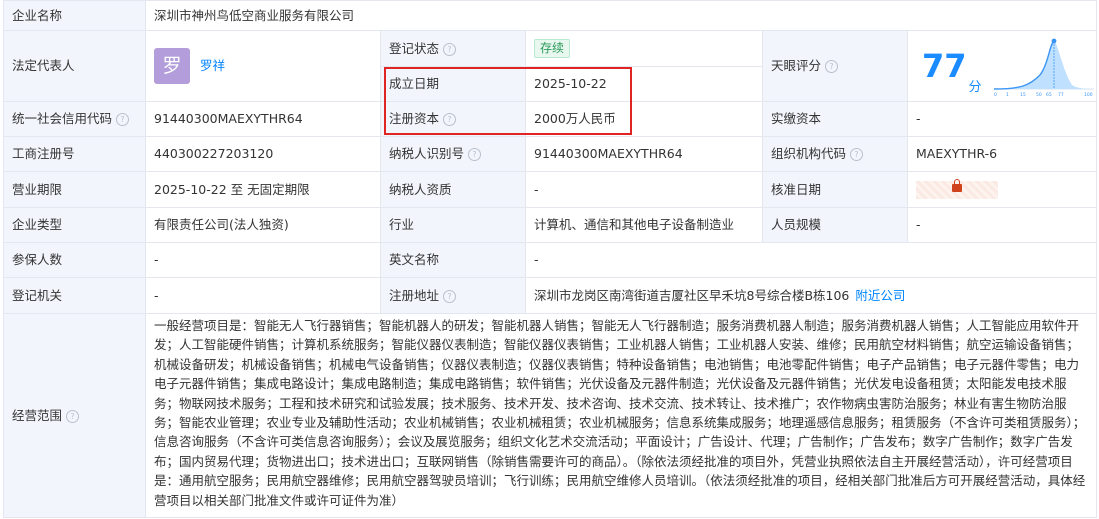 The height and width of the screenshot is (519, 1099). I want to click on status-badge: 存续, so click(552, 48).